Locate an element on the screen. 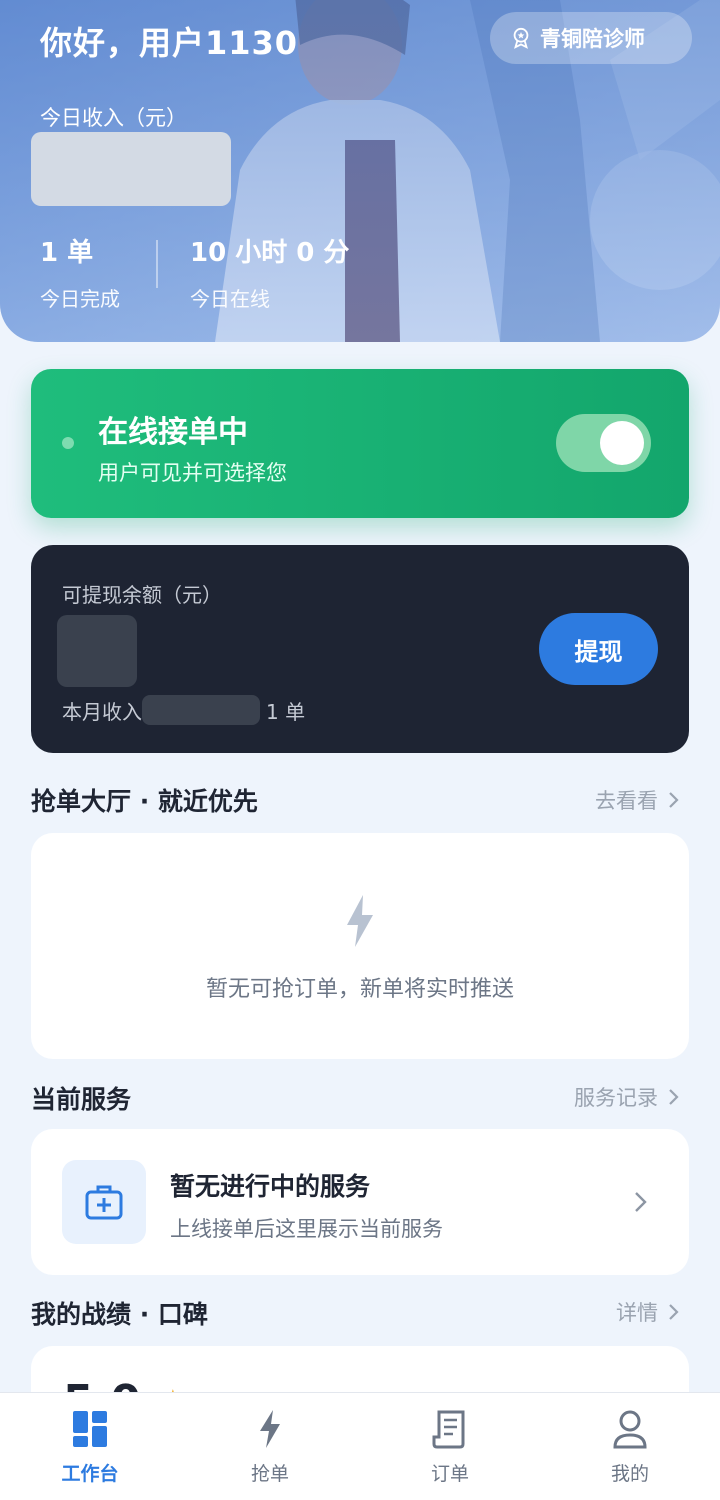 The width and height of the screenshot is (720, 1500). receipt-icon is located at coordinates (448, 1429).